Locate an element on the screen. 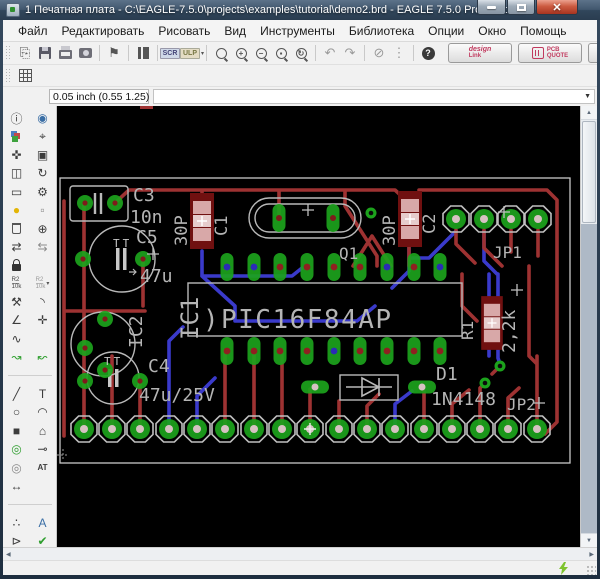 The image size is (600, 579). chevron-down-icon: ▾ is located at coordinates (203, 53).